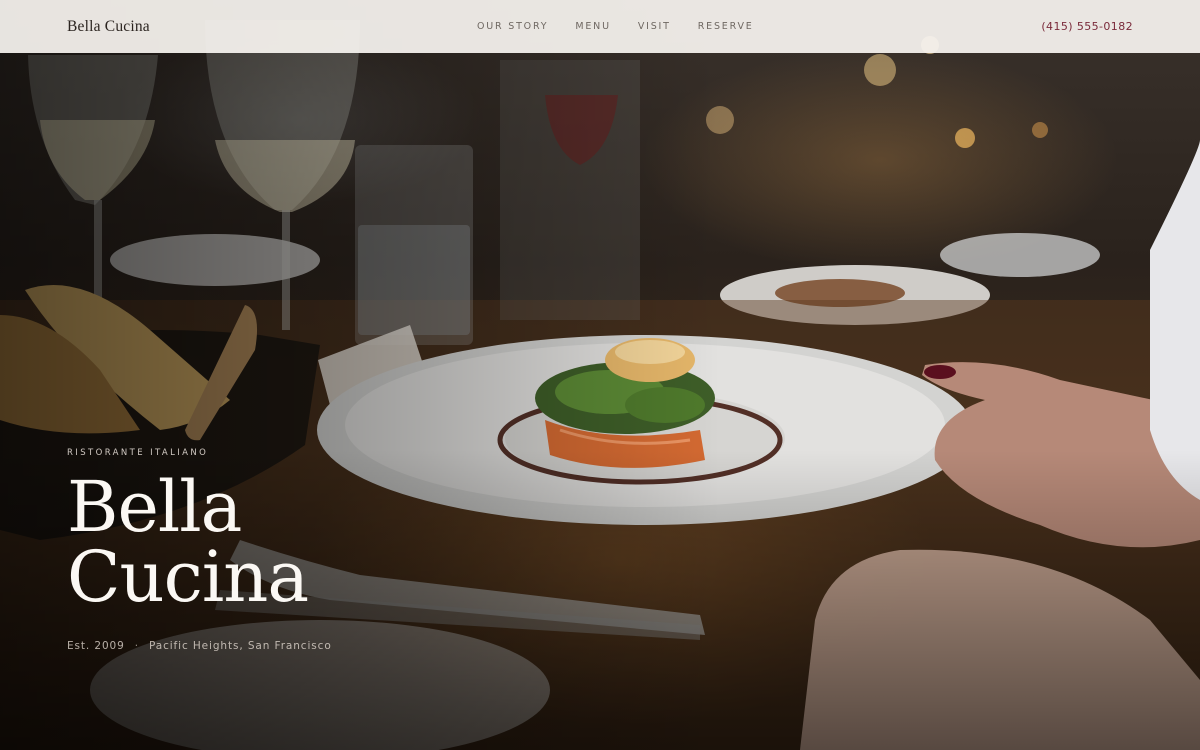  Describe the element at coordinates (96, 646) in the screenshot. I see `established-text: Est. 2009` at that location.